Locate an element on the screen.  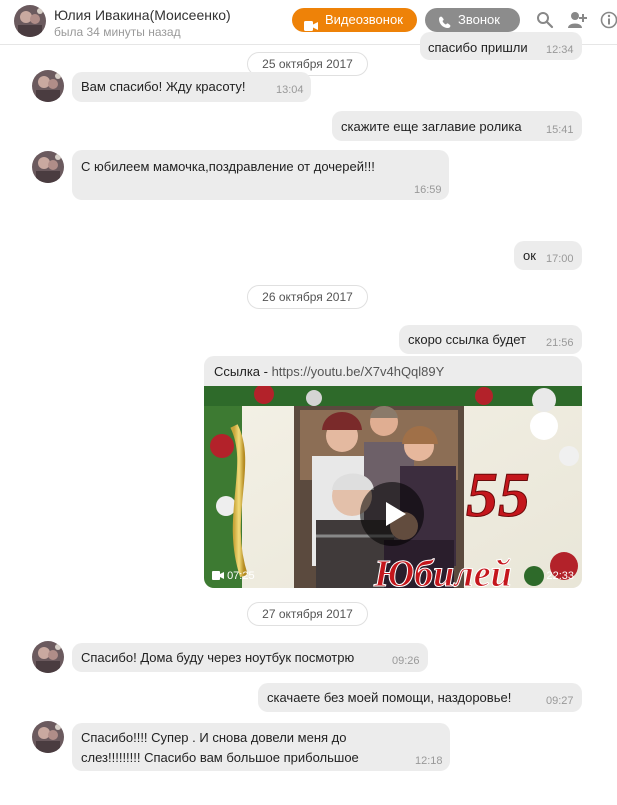
message-time: 21:56 is located at coordinates (560, 343).